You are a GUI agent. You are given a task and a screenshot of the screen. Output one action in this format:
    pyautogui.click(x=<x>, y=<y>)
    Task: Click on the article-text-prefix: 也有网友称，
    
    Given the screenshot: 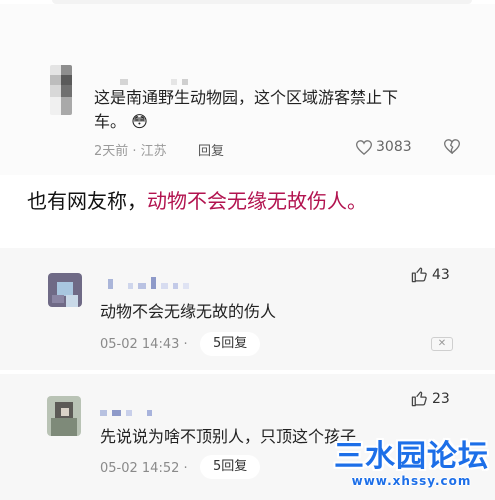 What is the action you would take?
    pyautogui.click(x=87, y=201)
    